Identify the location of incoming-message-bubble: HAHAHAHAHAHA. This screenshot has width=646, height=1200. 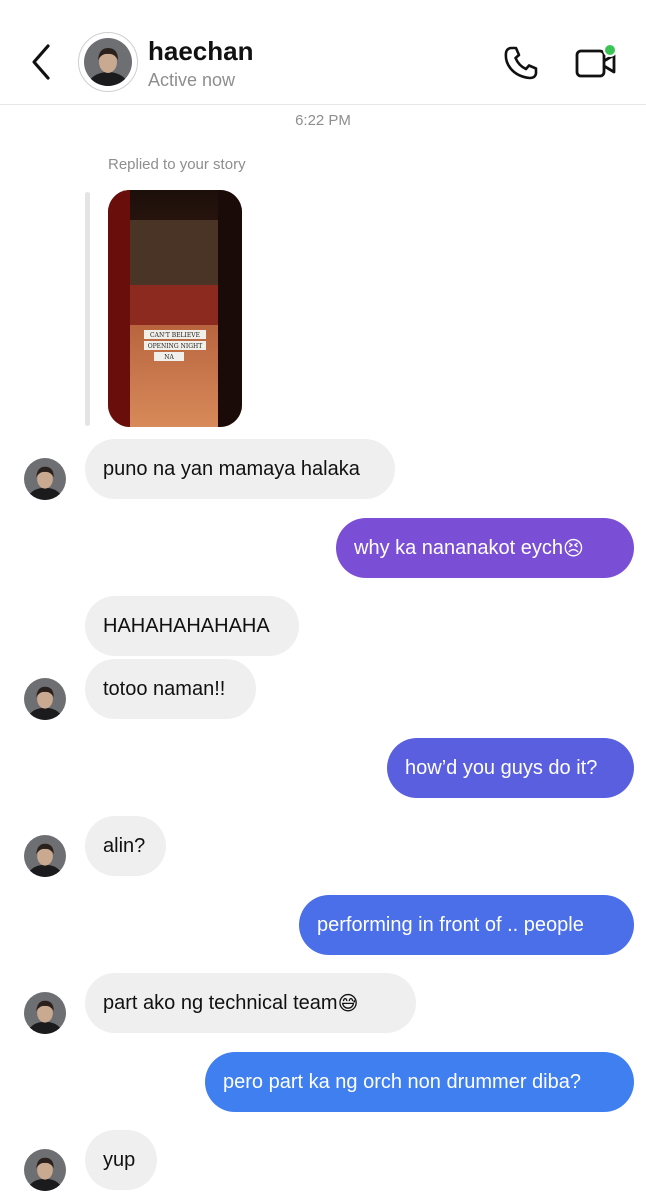
(192, 626).